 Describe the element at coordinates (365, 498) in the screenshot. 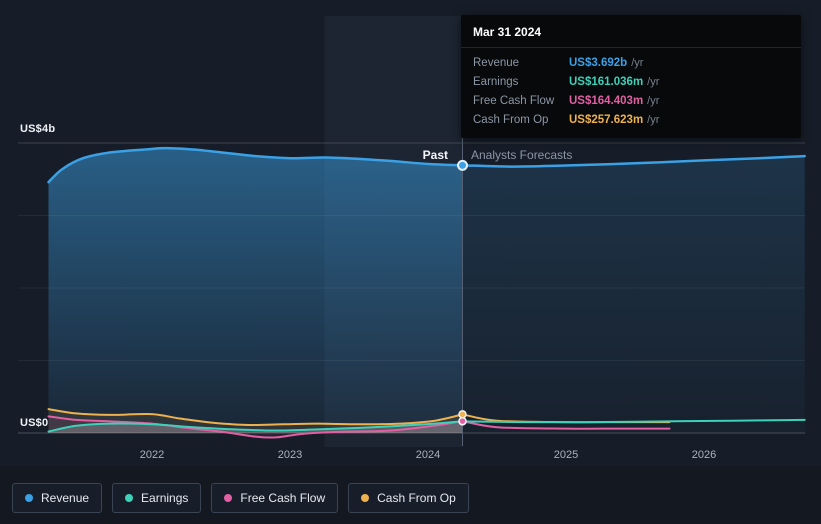

I see `cash-from-op-series-dot-icon` at that location.